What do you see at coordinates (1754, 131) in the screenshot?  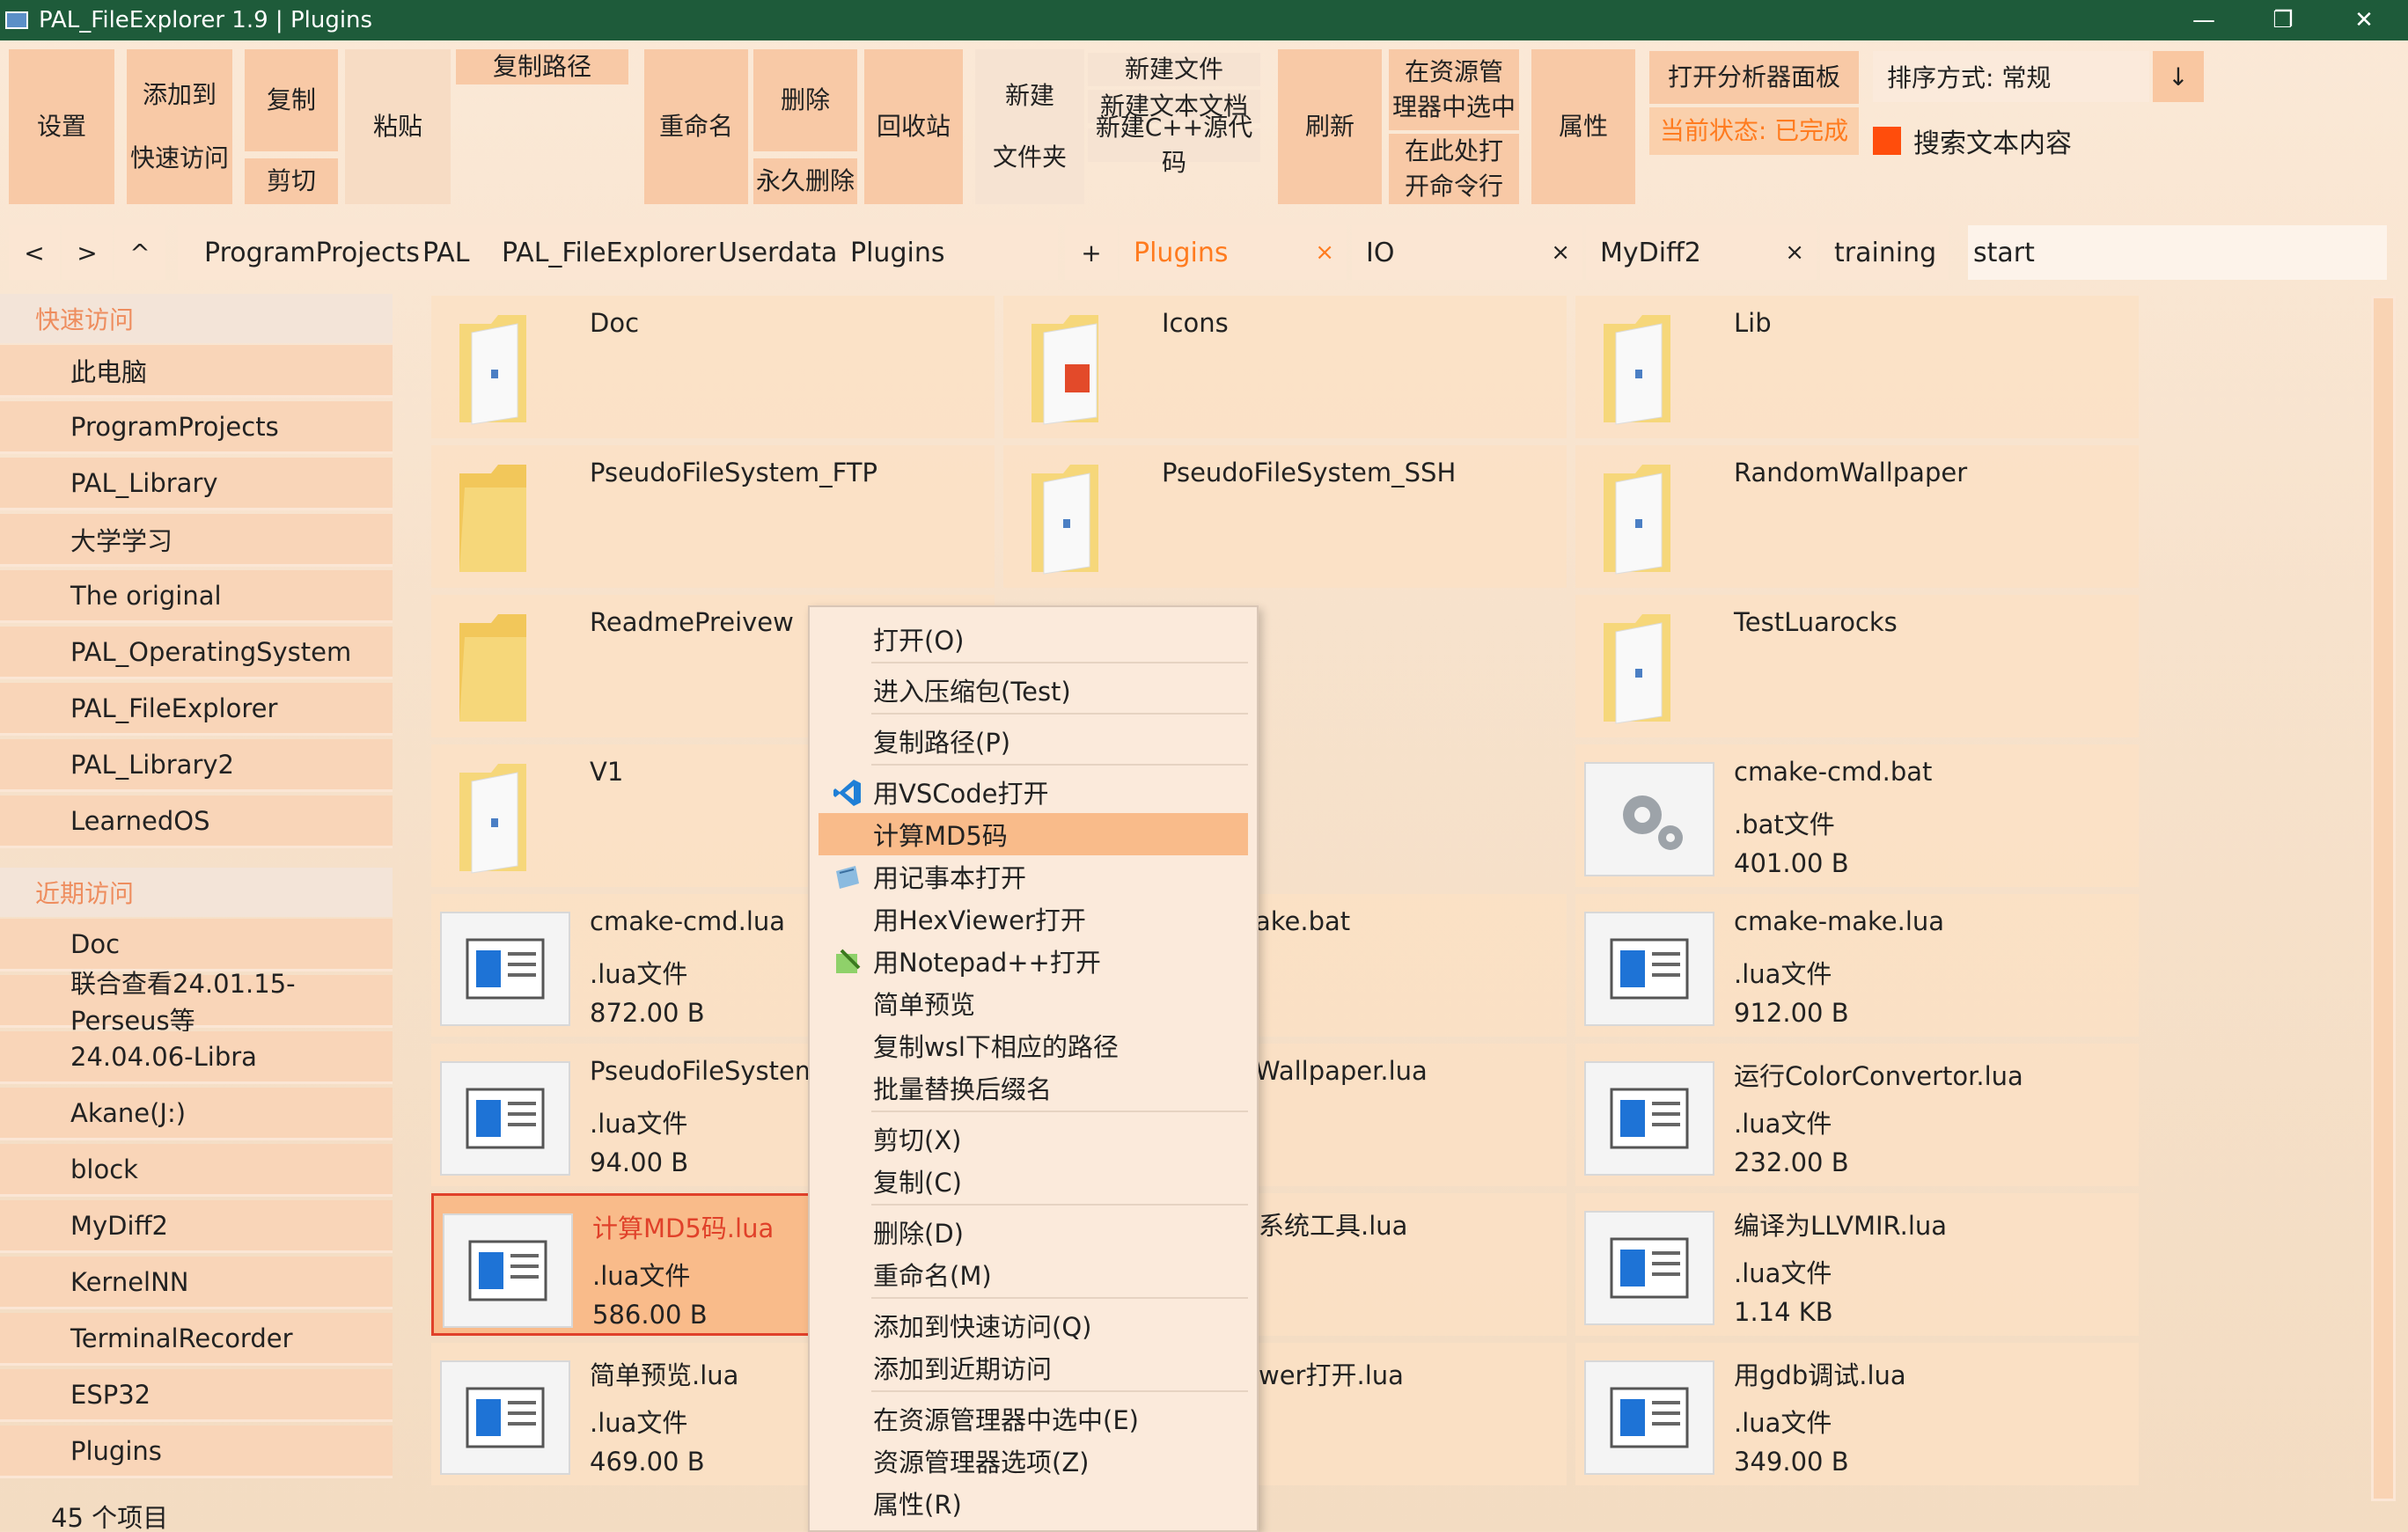 I see `status-indicator: 当前状态: 已完成` at bounding box center [1754, 131].